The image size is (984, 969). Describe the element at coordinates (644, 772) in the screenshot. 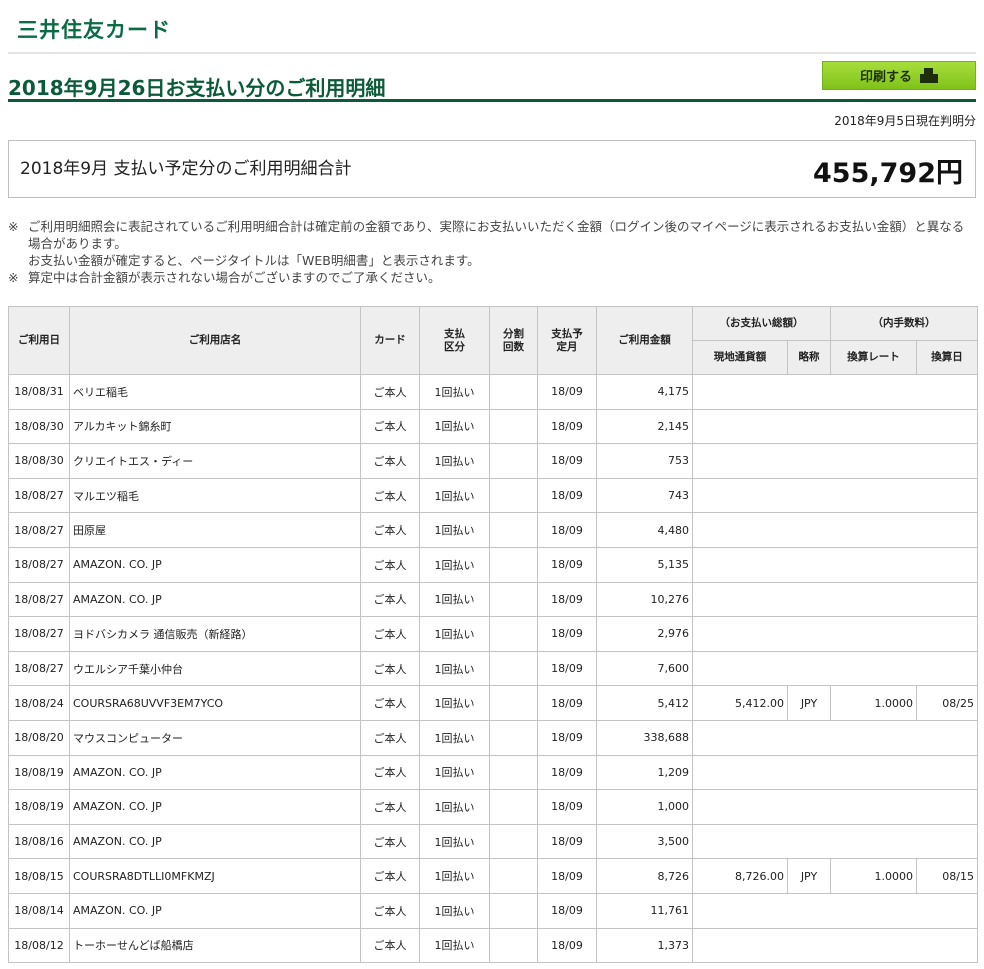

I see `cell-amount: 1,209` at that location.